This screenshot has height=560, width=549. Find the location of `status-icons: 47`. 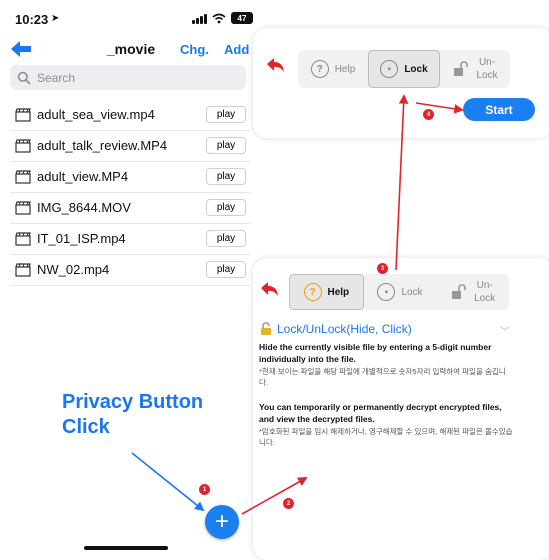

status-icons: 47 is located at coordinates (222, 18).